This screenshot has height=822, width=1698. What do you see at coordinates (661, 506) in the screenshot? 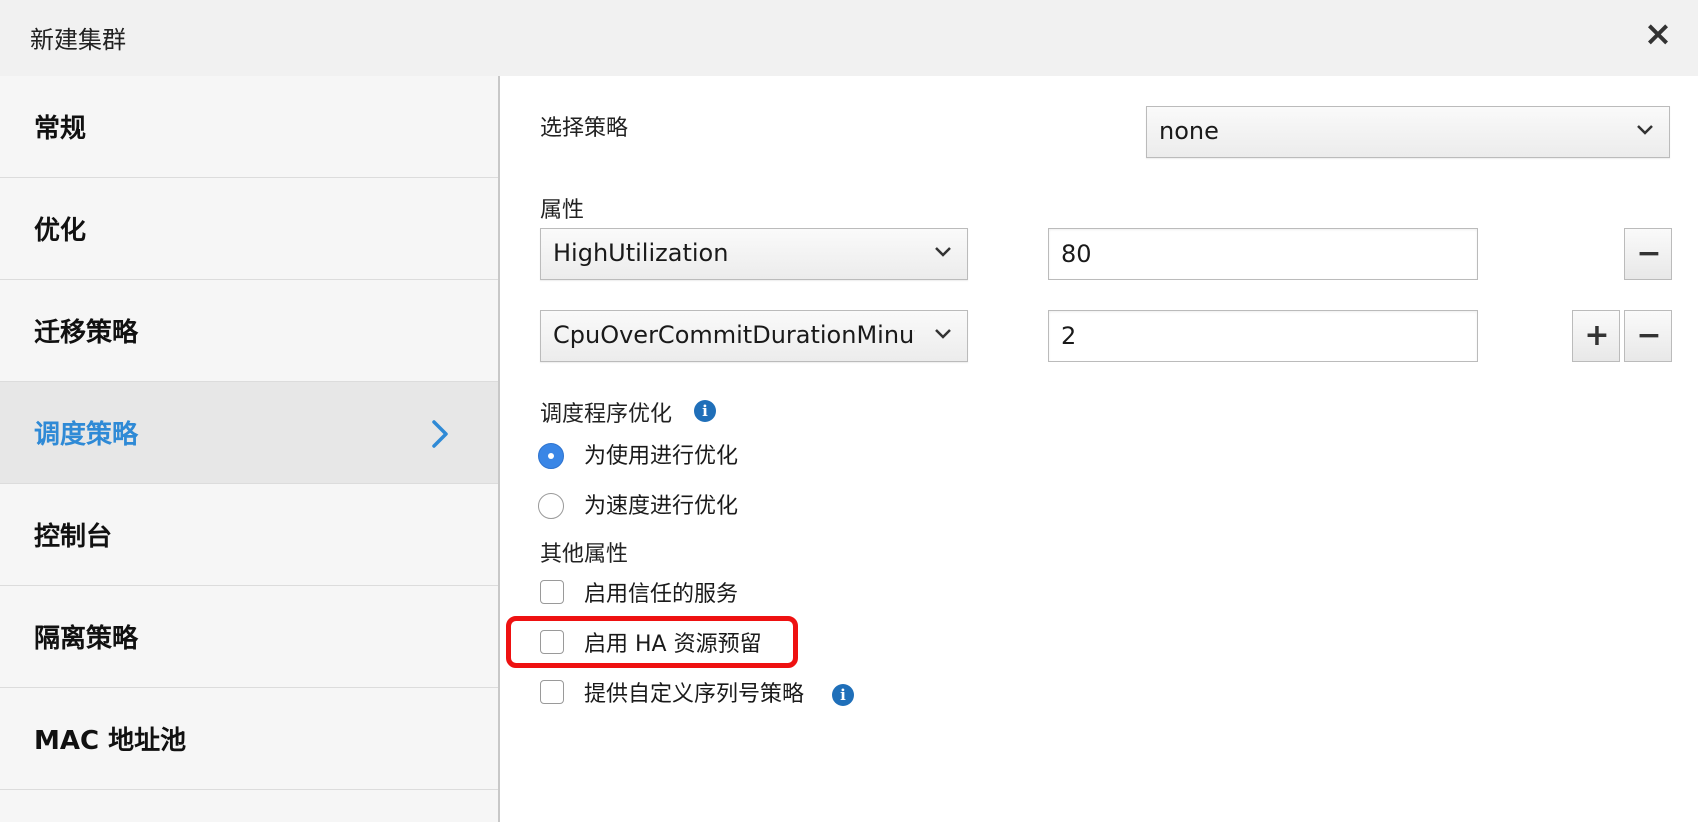
I see `radio-label: 为速度进行优化` at bounding box center [661, 506].